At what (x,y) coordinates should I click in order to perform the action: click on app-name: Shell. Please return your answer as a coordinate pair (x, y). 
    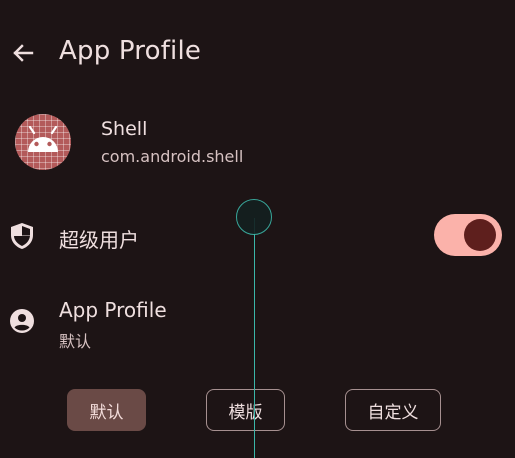
    Looking at the image, I should click on (124, 129).